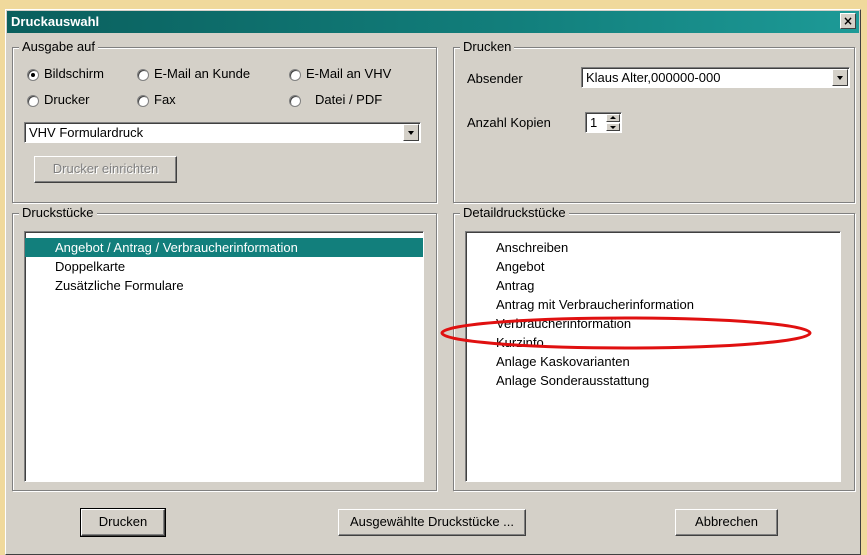 The height and width of the screenshot is (555, 867). I want to click on radio-bildschirm, so click(33, 75).